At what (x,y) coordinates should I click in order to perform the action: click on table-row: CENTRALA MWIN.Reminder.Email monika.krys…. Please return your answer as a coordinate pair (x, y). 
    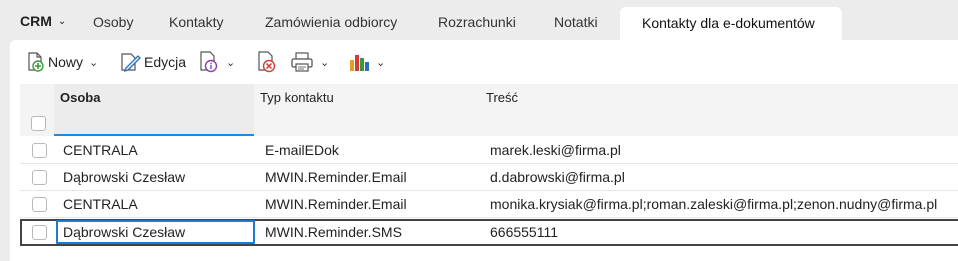
    Looking at the image, I should click on (489, 204).